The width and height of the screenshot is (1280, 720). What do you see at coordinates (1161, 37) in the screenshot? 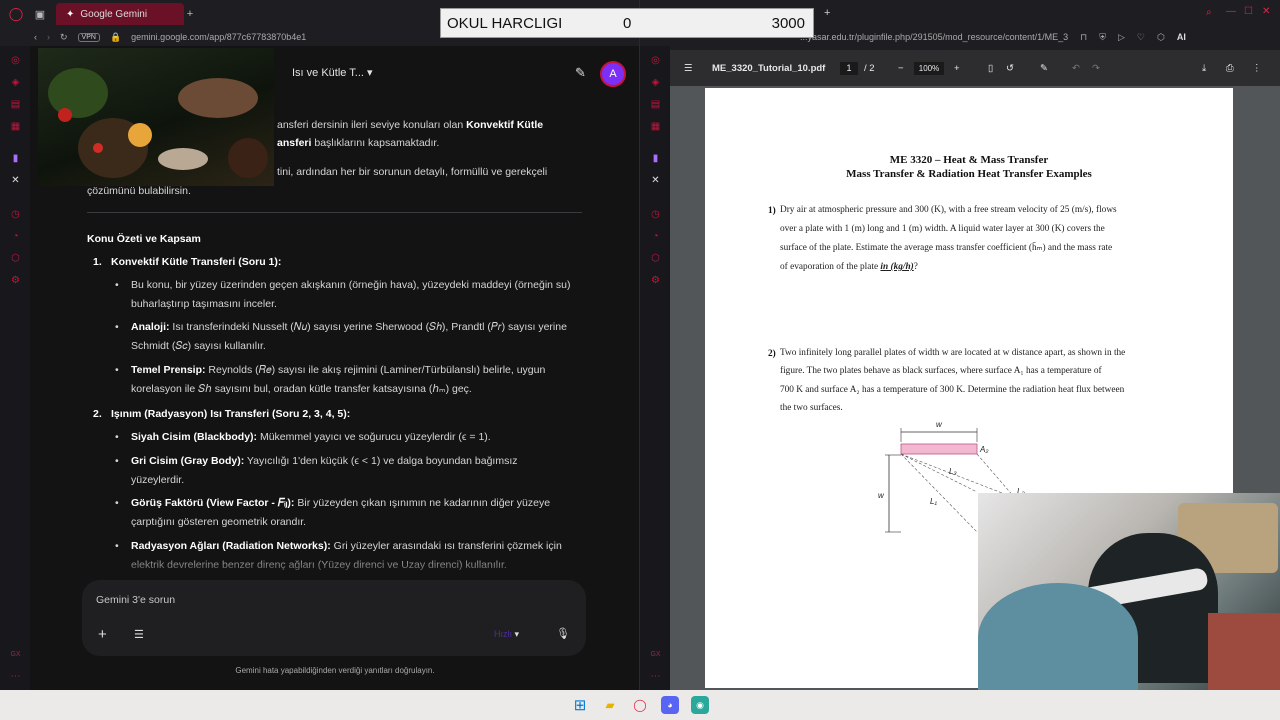
I see `puzzle-icon: ⬡` at bounding box center [1161, 37].